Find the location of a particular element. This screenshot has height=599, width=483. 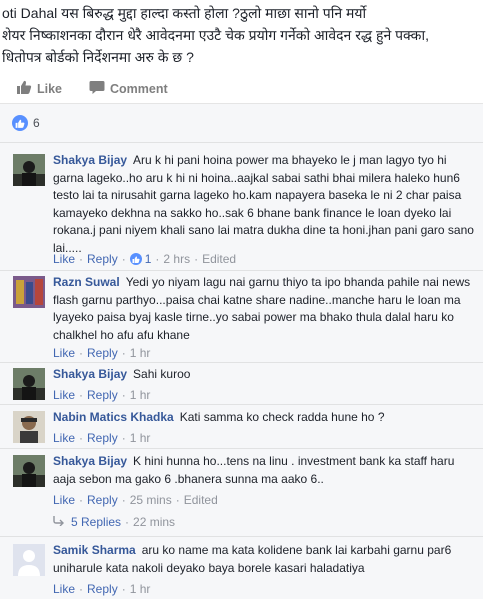

comment-meta: Like · Reply · 1 · 2 hrs · Edited is located at coordinates (144, 259).